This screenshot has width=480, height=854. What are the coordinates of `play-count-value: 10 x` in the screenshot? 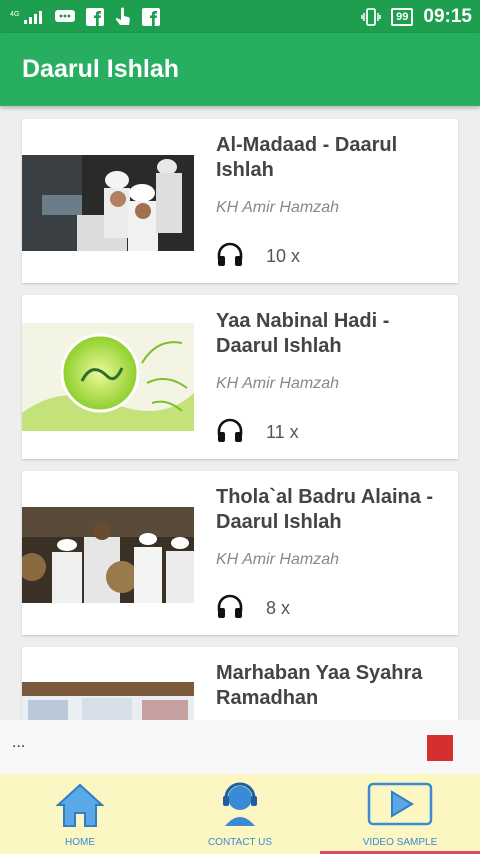 It's located at (283, 256).